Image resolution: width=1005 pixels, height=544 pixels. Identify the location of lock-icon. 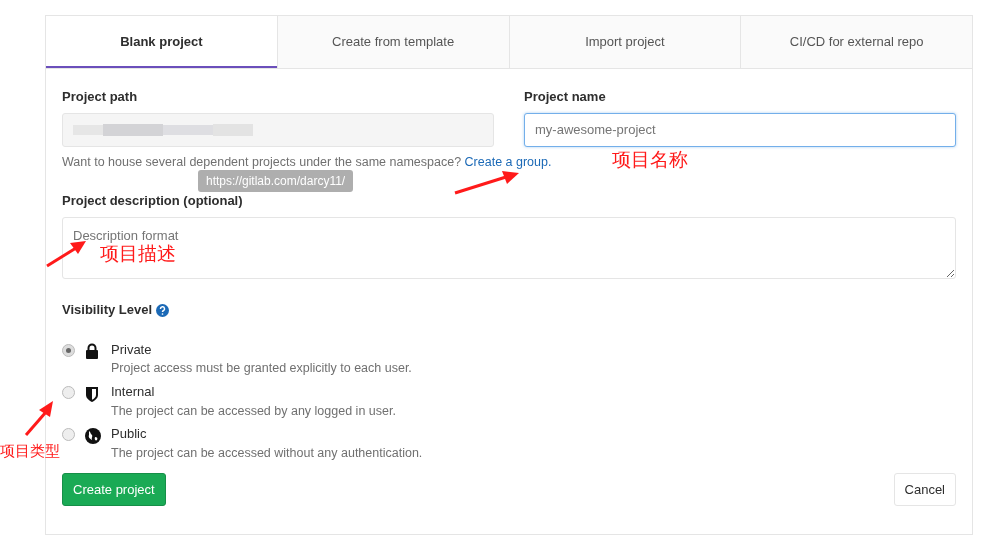
(92, 351).